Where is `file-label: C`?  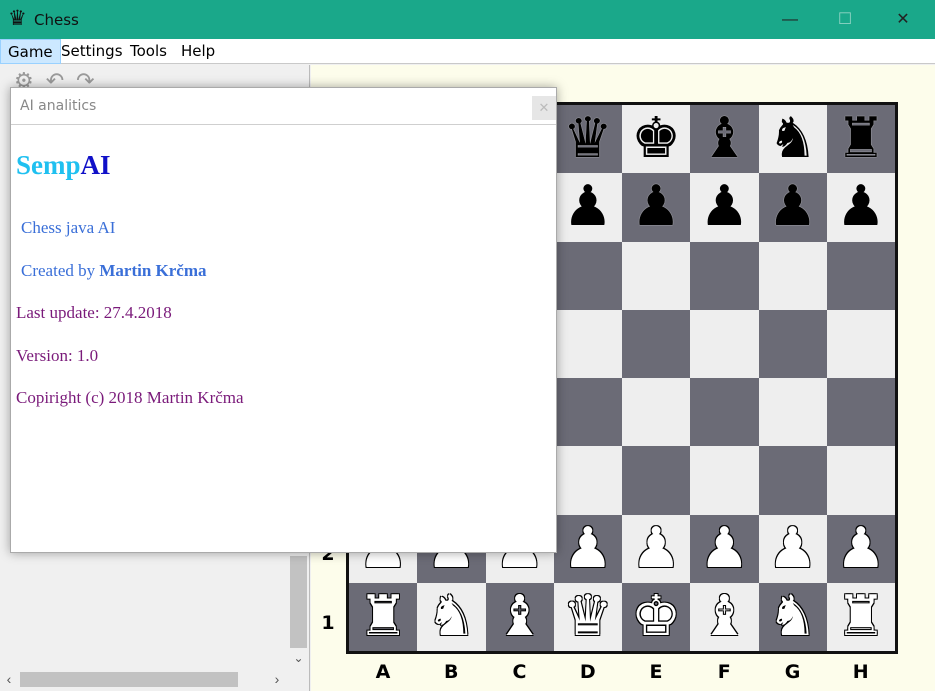 file-label: C is located at coordinates (519, 672).